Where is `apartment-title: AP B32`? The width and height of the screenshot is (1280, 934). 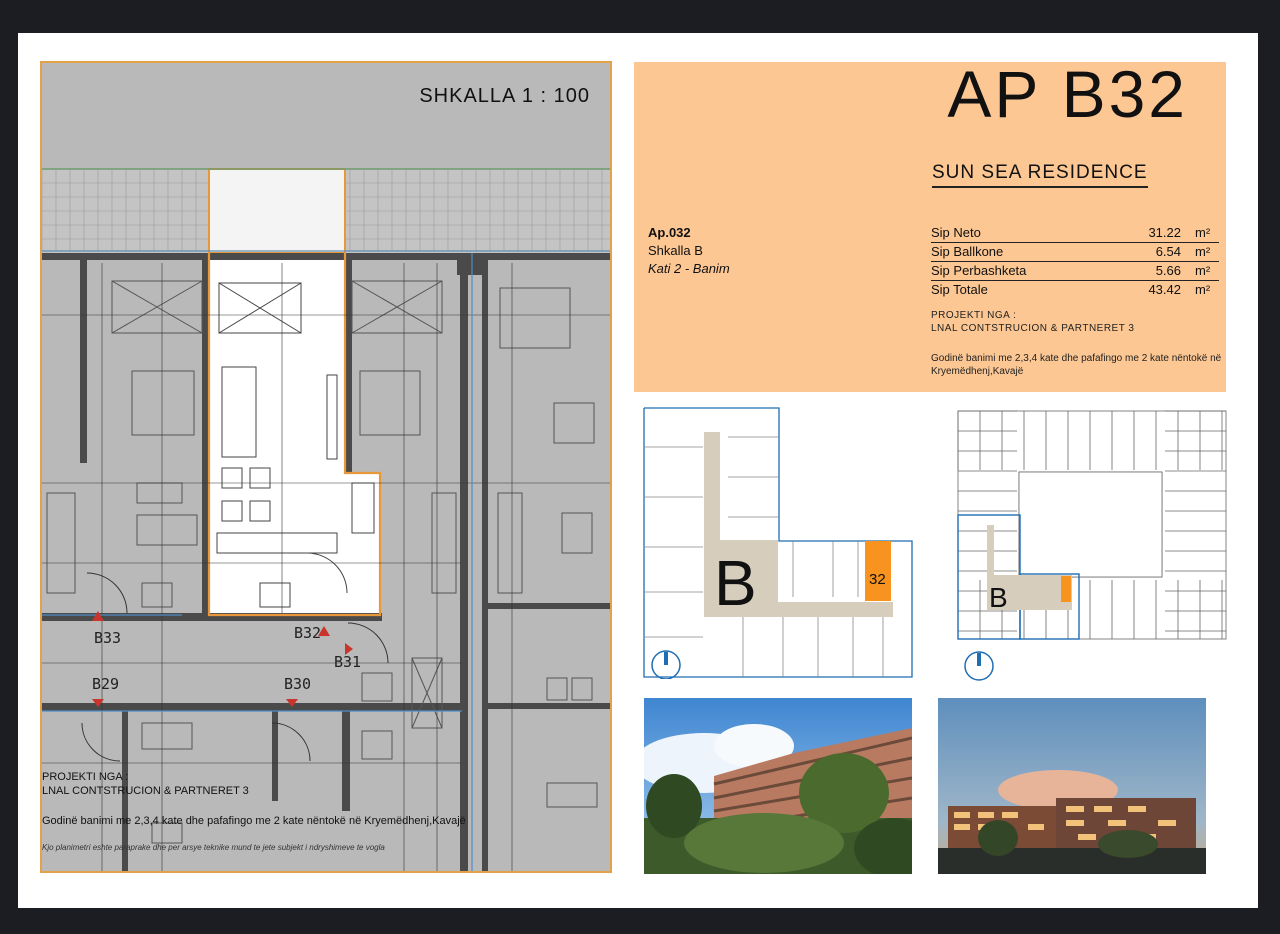 apartment-title: AP B32 is located at coordinates (1067, 94).